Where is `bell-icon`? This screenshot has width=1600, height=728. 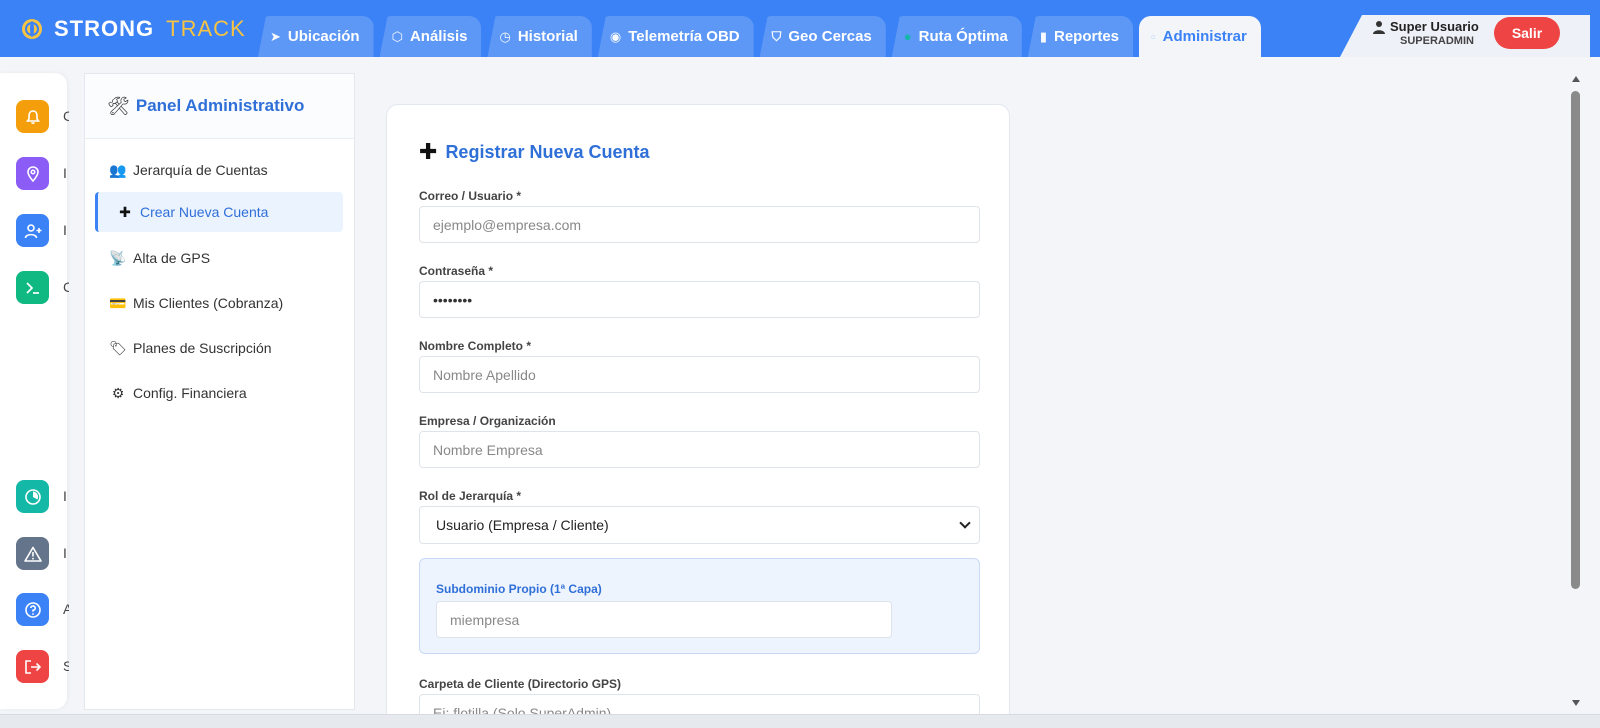
bell-icon is located at coordinates (32, 116).